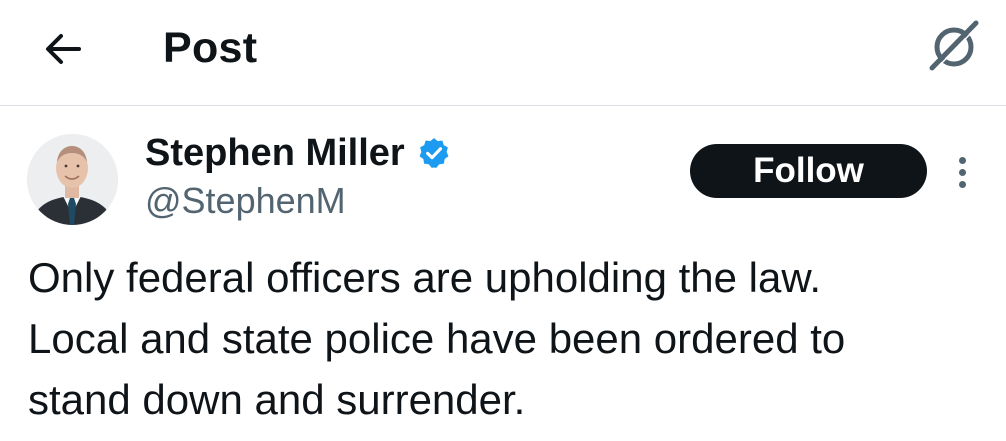  Describe the element at coordinates (808, 171) in the screenshot. I see `follow-button: Follow` at that location.